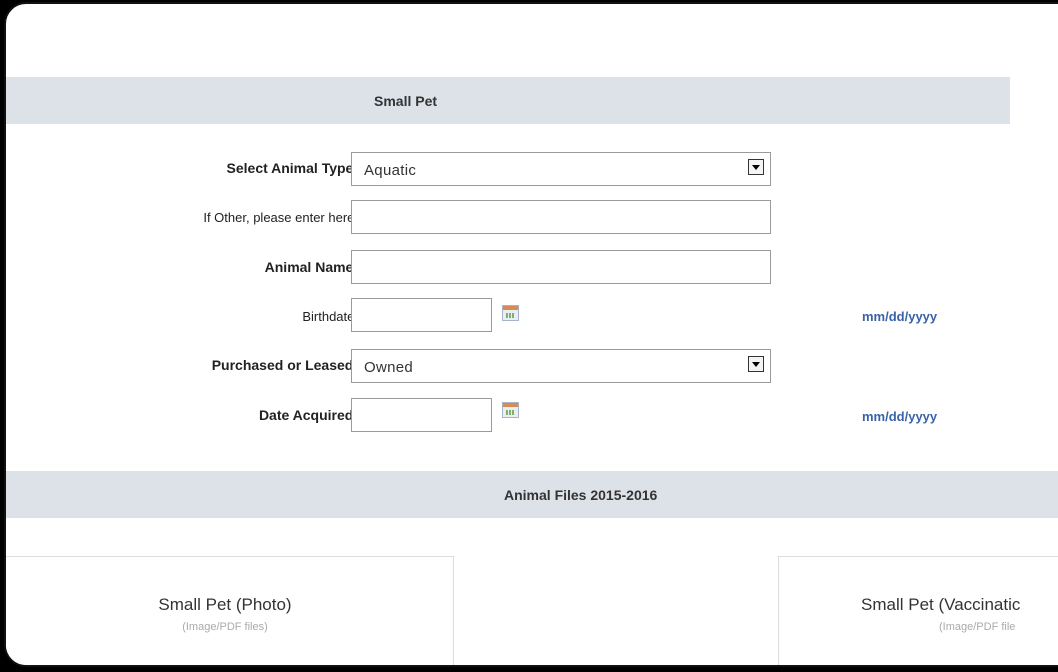 This screenshot has width=1058, height=672. What do you see at coordinates (508, 100) in the screenshot?
I see `section-header-small-pet: Small Pet` at bounding box center [508, 100].